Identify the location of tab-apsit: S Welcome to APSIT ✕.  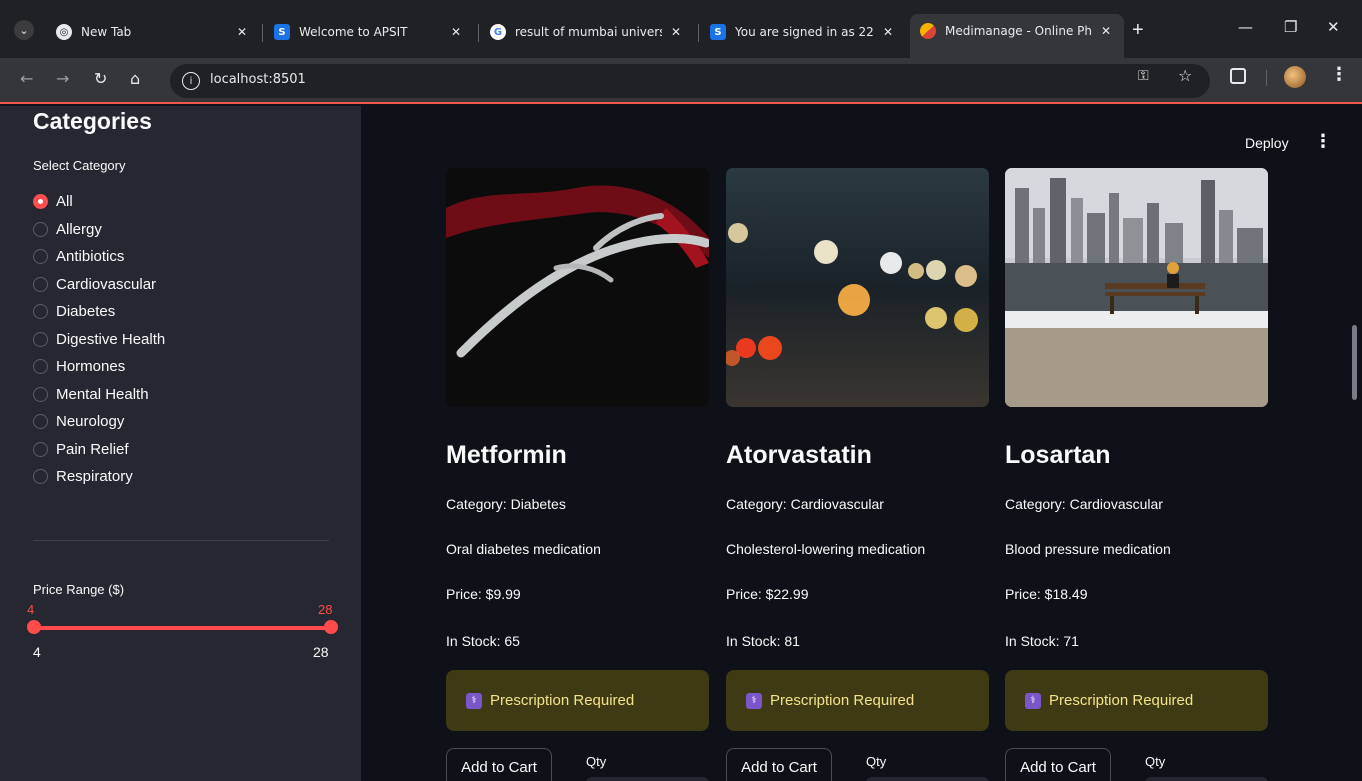
(369, 32).